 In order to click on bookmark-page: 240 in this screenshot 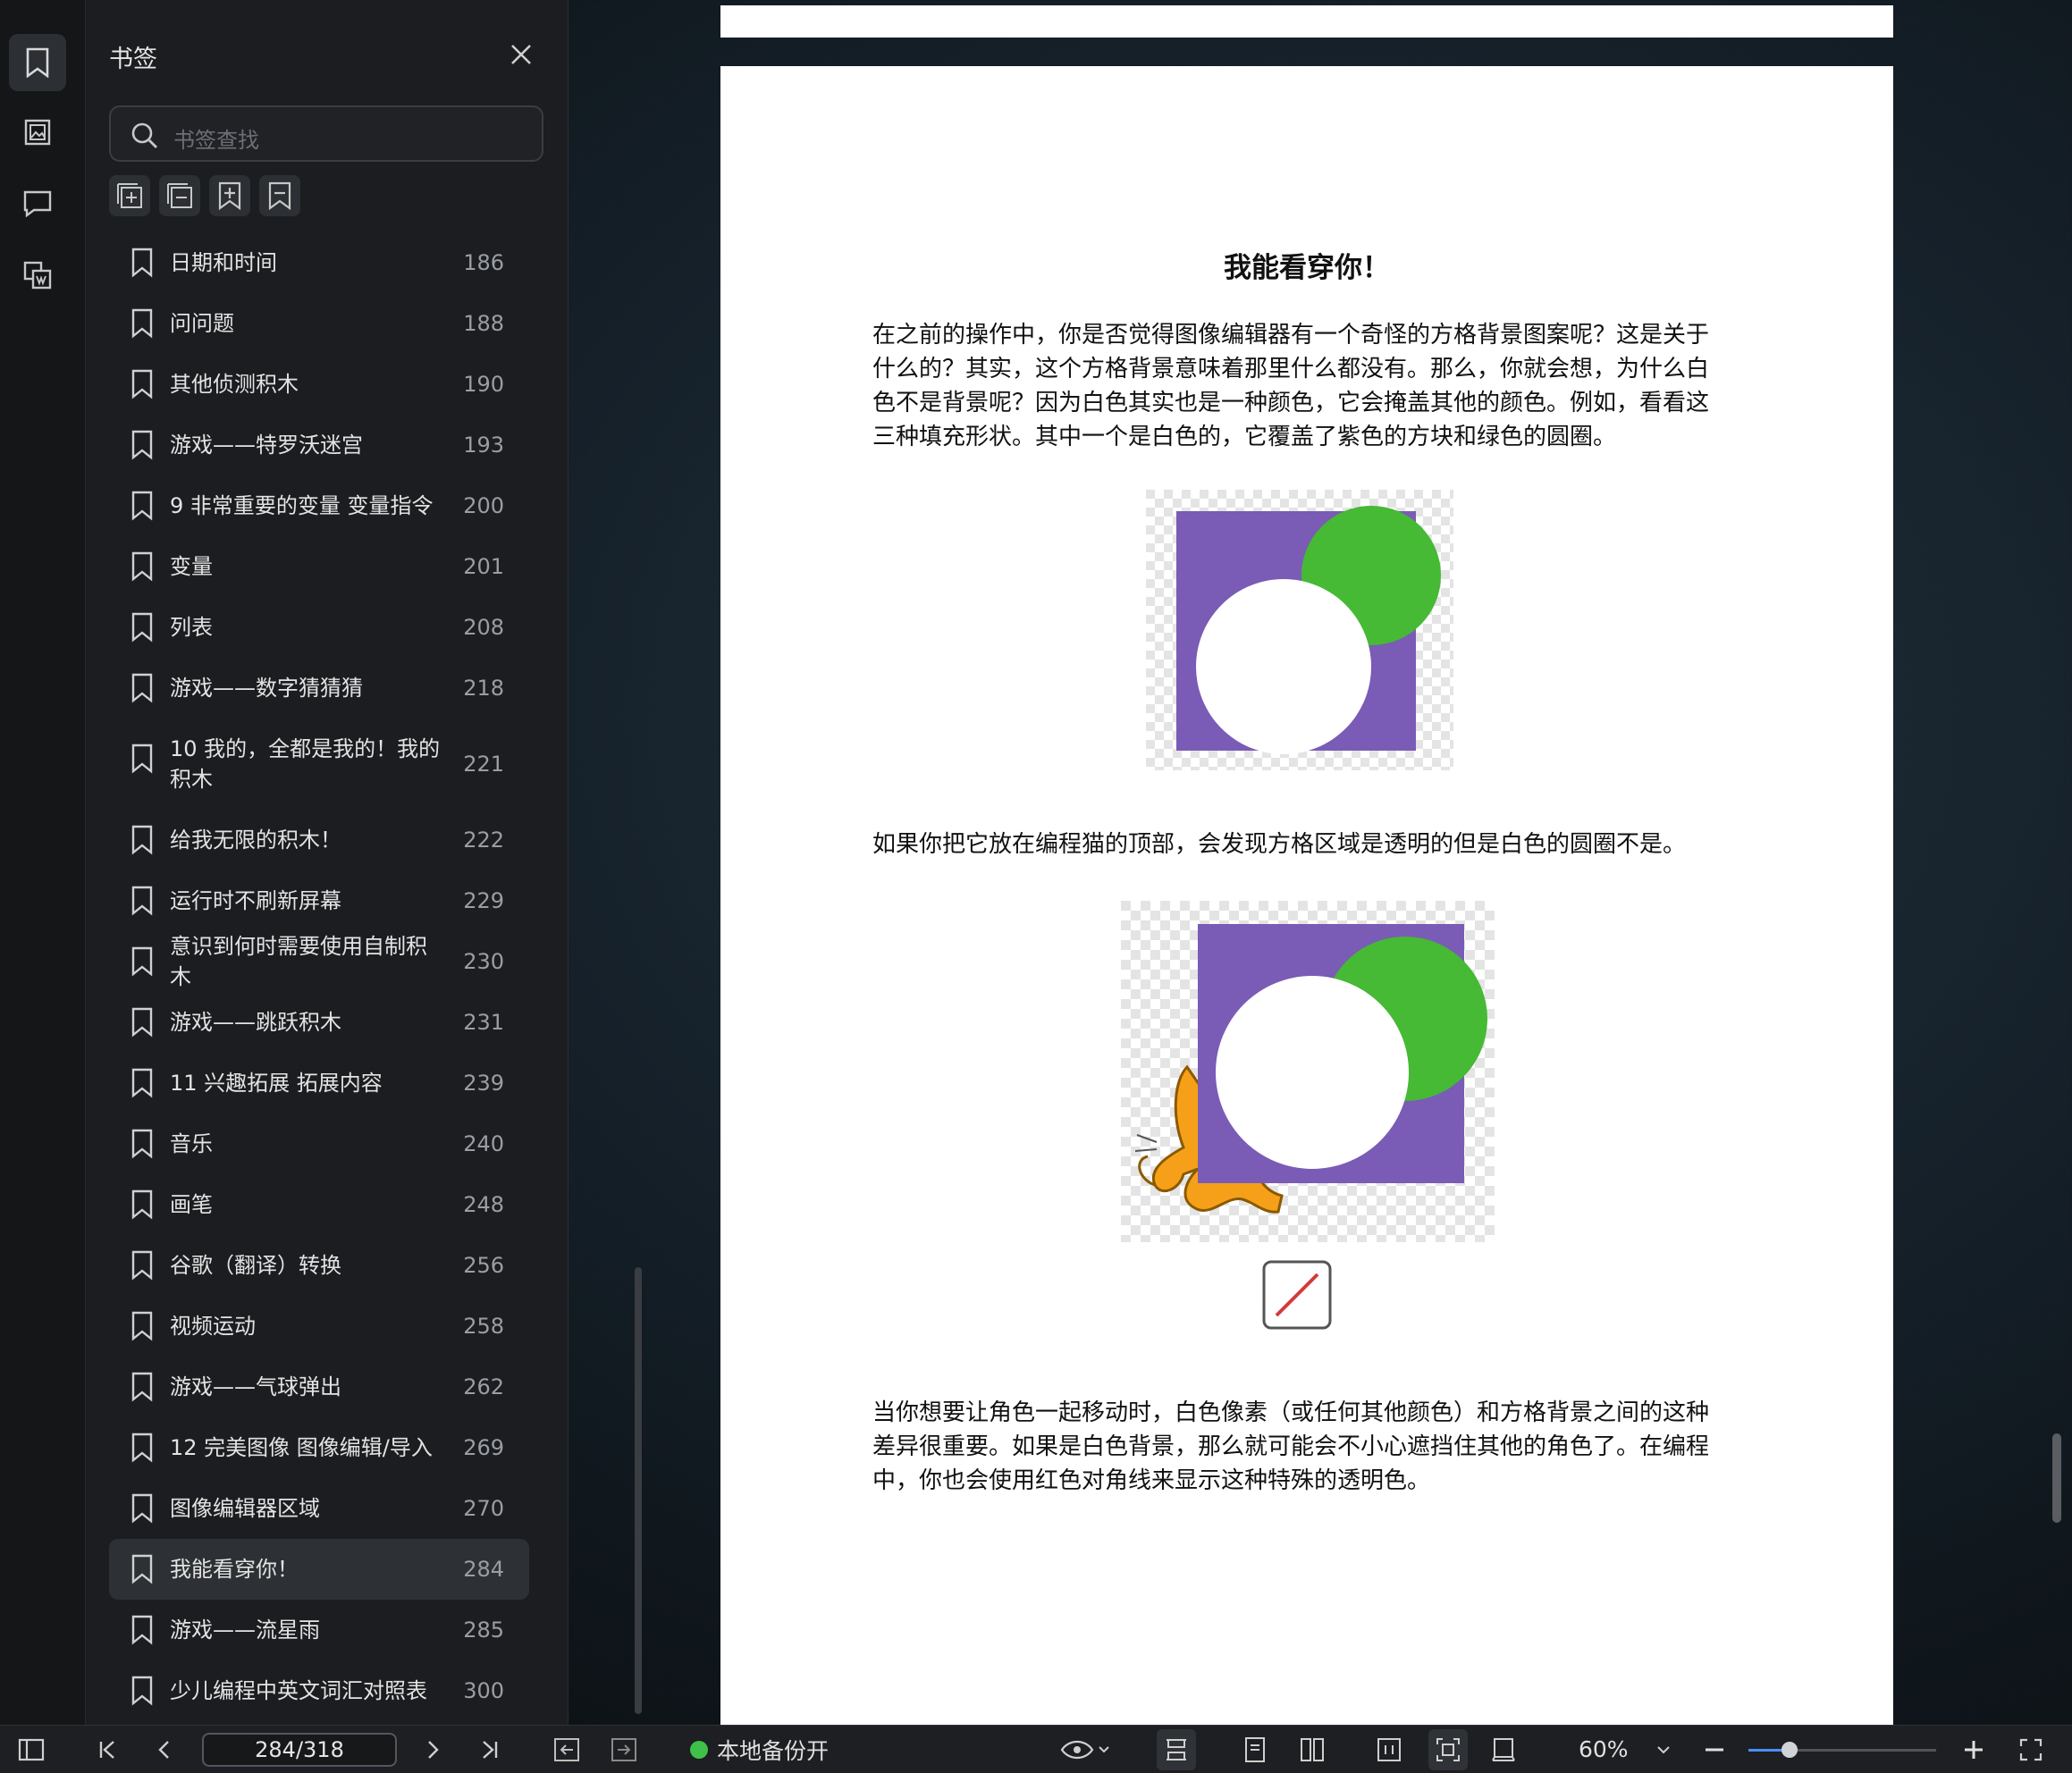, I will do `click(484, 1143)`.